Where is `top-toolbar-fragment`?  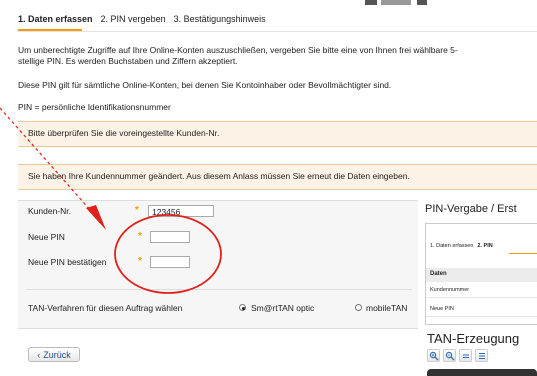 top-toolbar-fragment is located at coordinates (451, 3).